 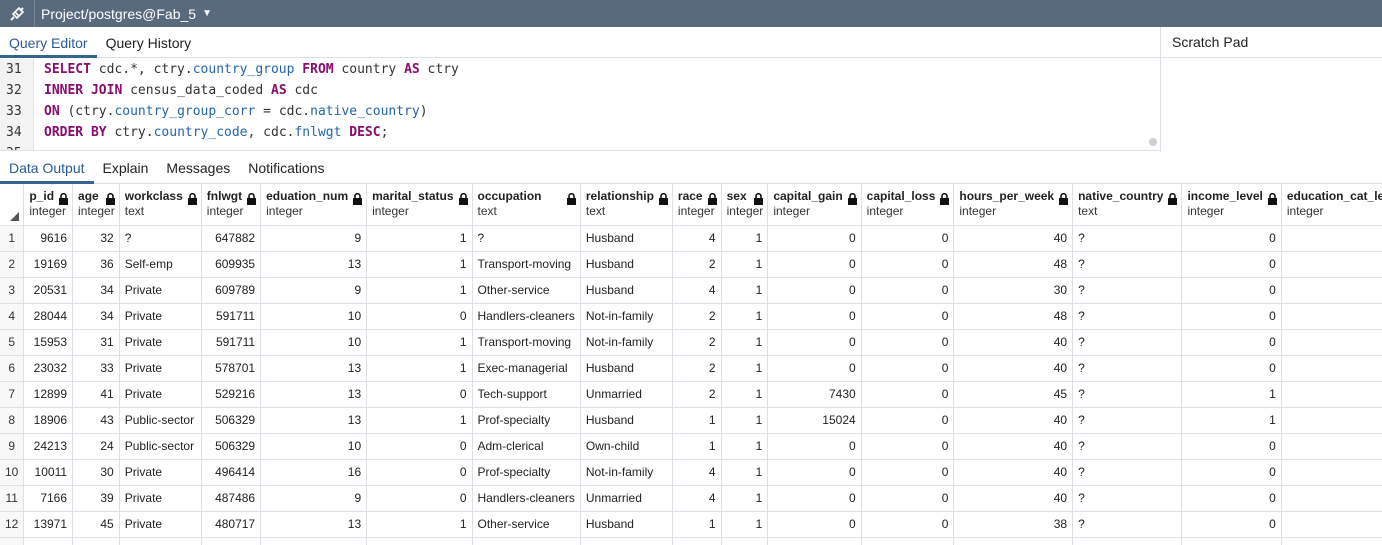 I want to click on cell-eduation-num: 16, so click(x=314, y=472).